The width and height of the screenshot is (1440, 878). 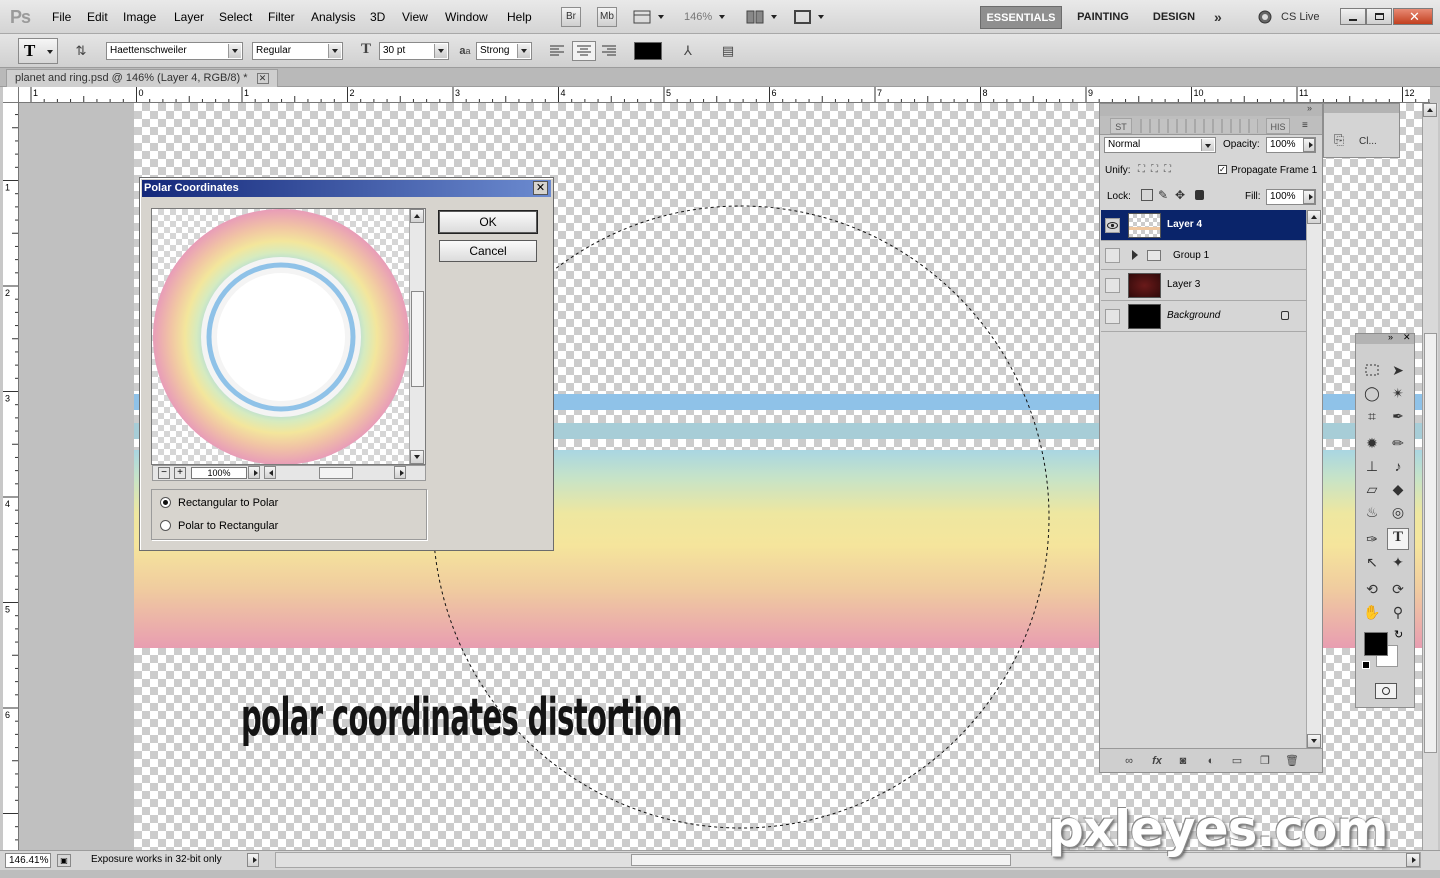 What do you see at coordinates (1372, 589) in the screenshot?
I see `3d-rotate-tool-icon: ⟲` at bounding box center [1372, 589].